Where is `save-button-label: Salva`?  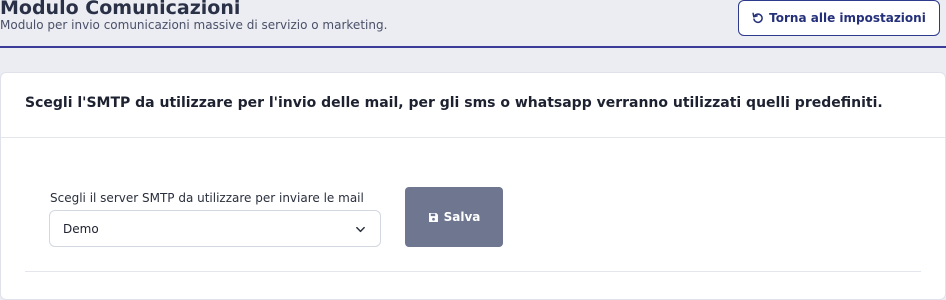
save-button-label: Salva is located at coordinates (462, 217).